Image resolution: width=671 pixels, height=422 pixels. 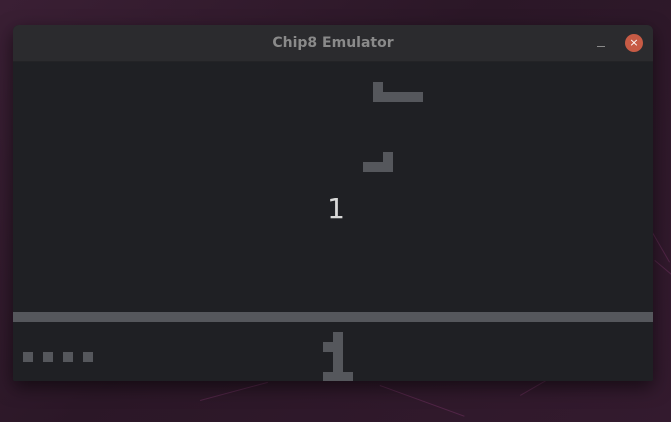 I want to click on score-digit-stem, so click(x=338, y=352).